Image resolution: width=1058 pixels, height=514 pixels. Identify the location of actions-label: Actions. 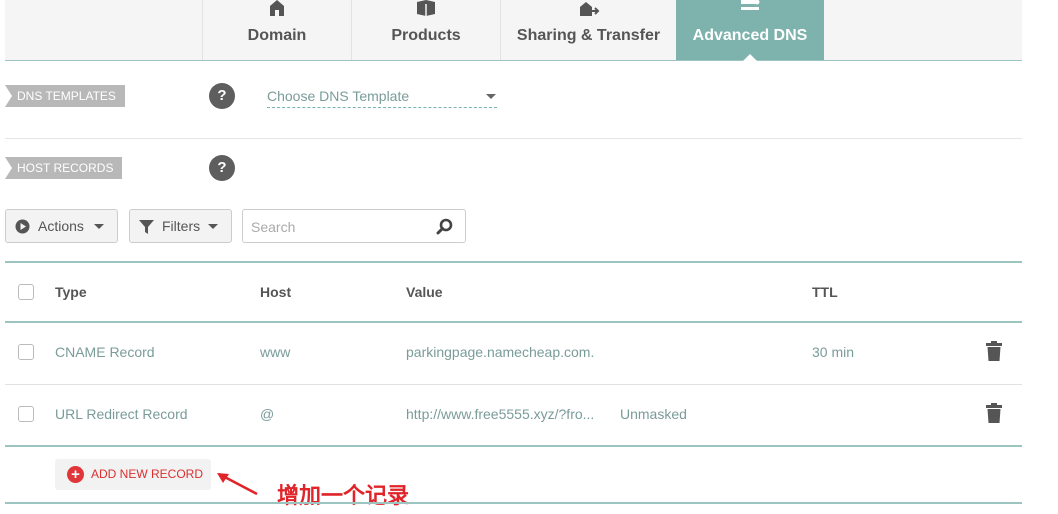
(61, 226).